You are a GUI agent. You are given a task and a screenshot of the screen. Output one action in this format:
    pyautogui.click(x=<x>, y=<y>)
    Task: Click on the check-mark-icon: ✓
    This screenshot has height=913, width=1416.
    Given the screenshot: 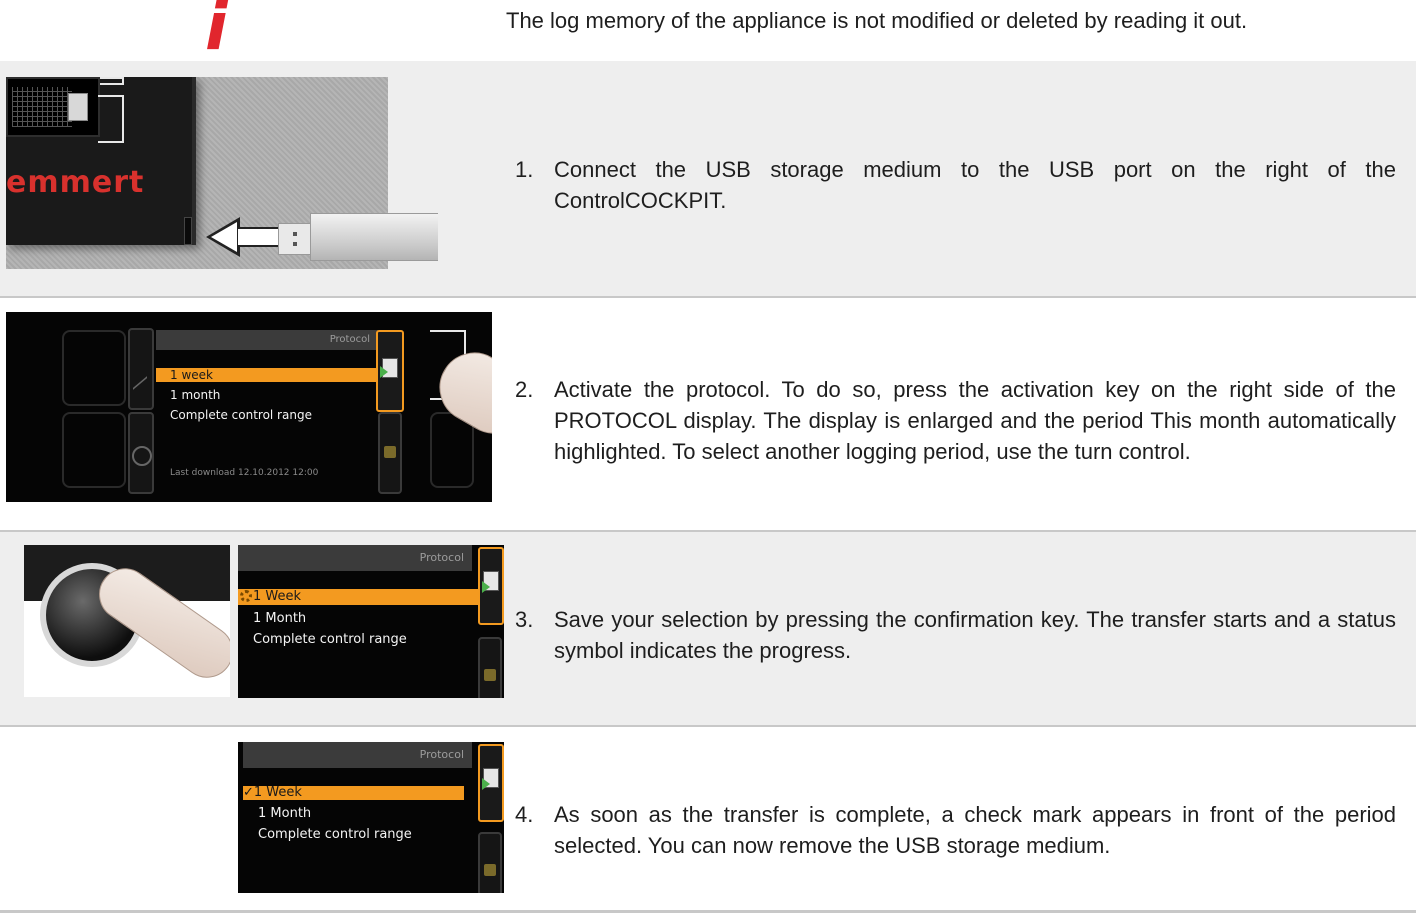 What is the action you would take?
    pyautogui.click(x=248, y=792)
    